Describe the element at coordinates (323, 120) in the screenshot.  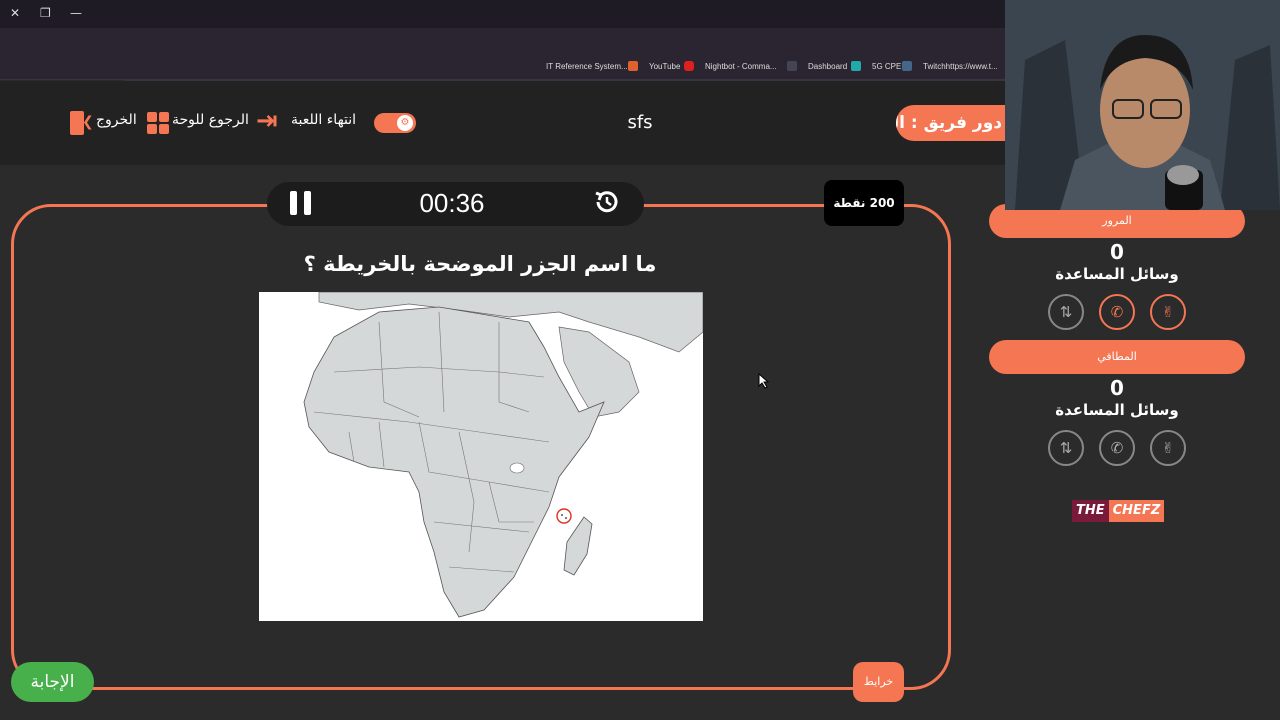
I see `end-game-button: انتهاء اللعبة` at that location.